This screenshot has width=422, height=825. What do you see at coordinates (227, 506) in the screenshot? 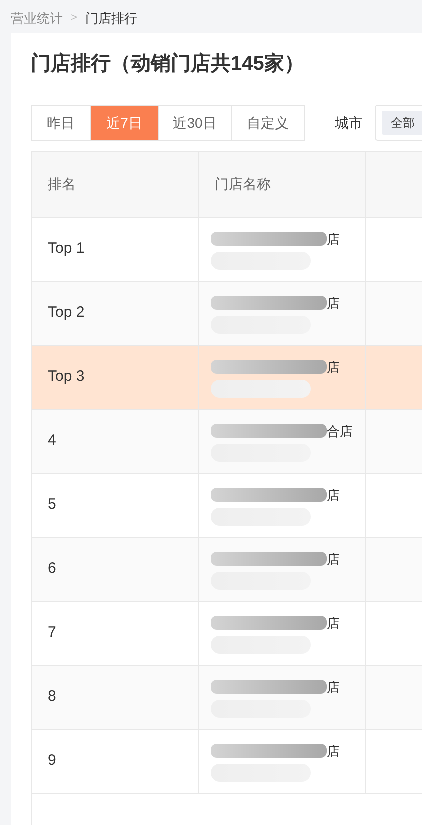
I see `table-row: 5 店` at bounding box center [227, 506].